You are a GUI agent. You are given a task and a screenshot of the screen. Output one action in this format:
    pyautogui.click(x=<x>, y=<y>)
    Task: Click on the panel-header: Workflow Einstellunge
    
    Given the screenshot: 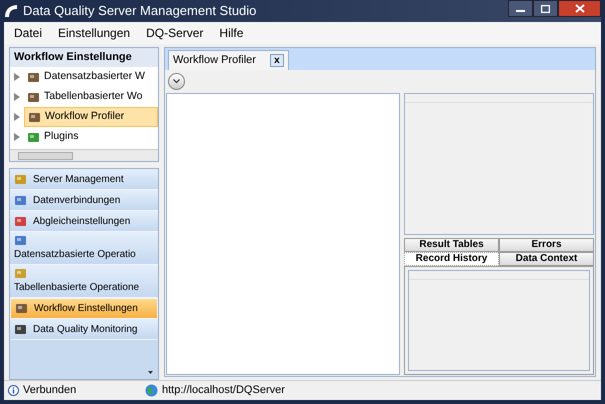 What is the action you would take?
    pyautogui.click(x=73, y=58)
    